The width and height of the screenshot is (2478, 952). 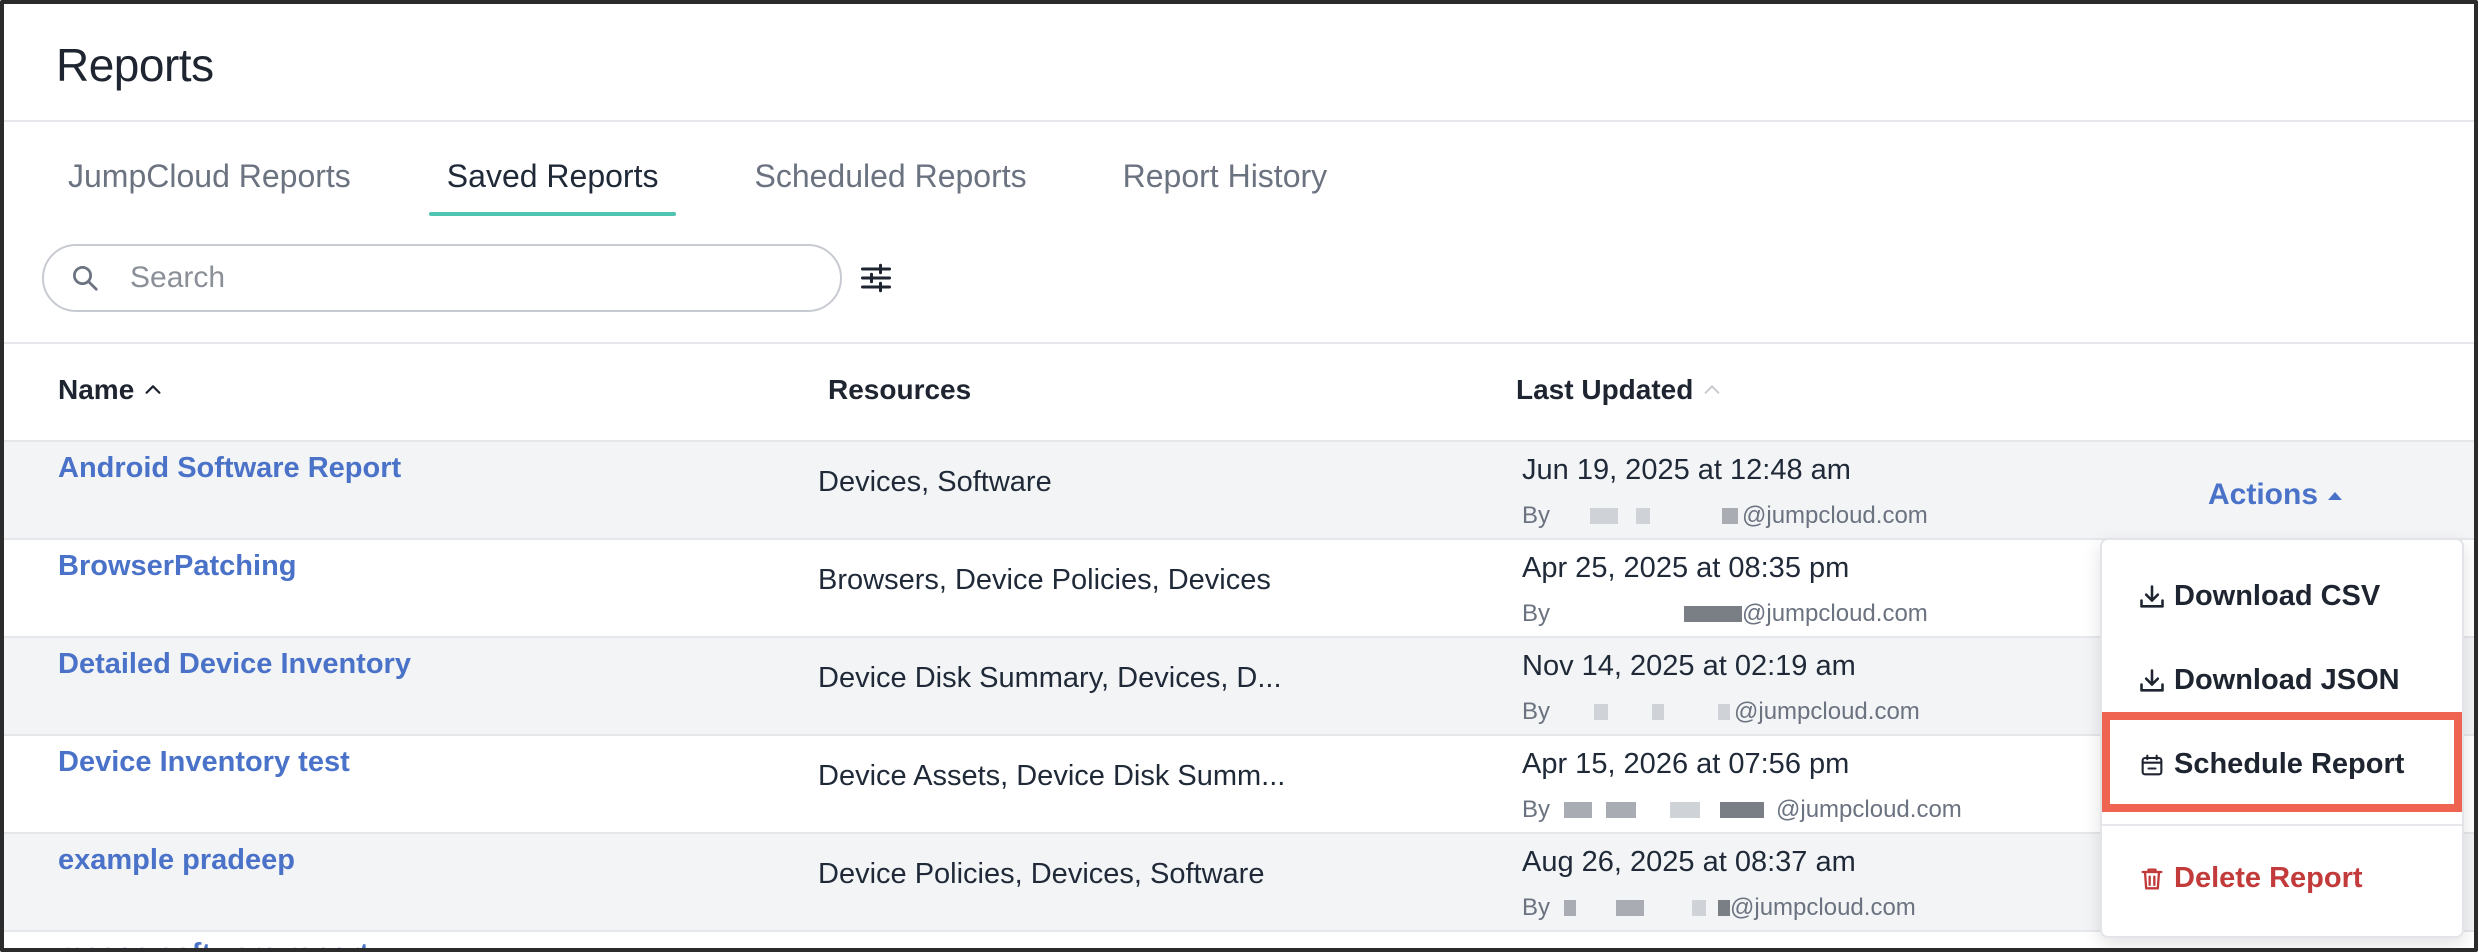 I want to click on download-csv-menu-item: Download CSV, so click(x=2259, y=596).